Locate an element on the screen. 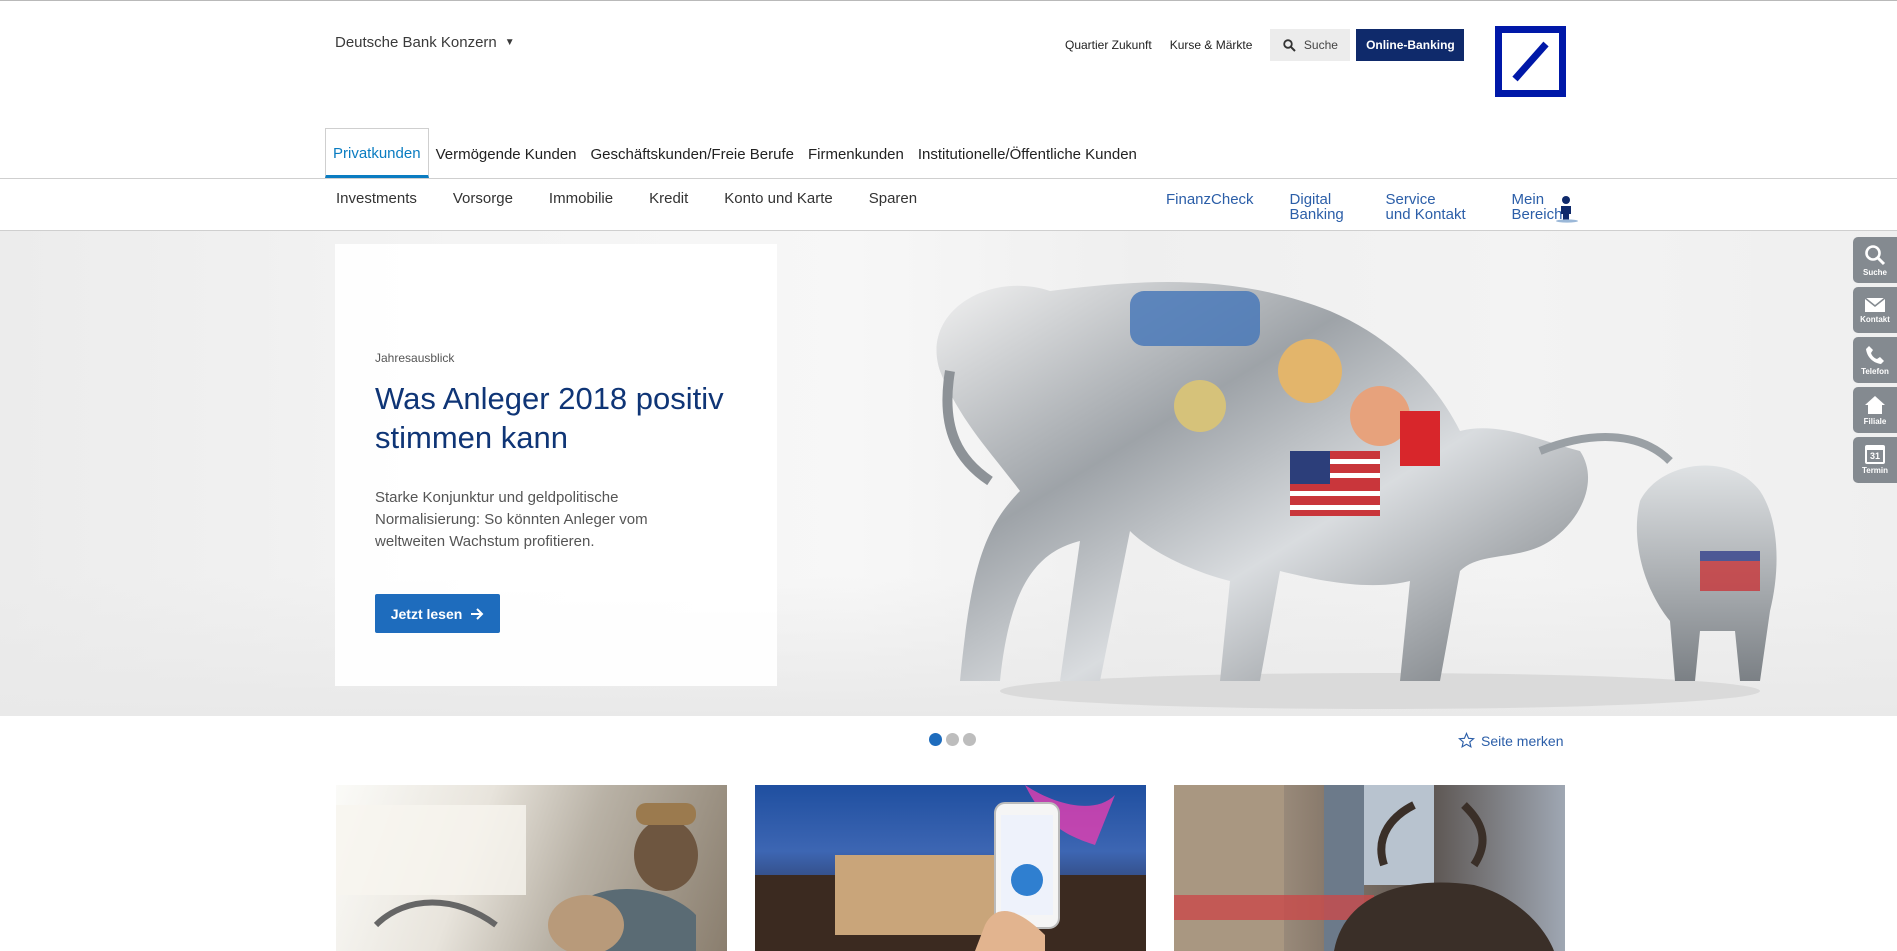  seite-merken-link: Seite merken is located at coordinates (1510, 740).